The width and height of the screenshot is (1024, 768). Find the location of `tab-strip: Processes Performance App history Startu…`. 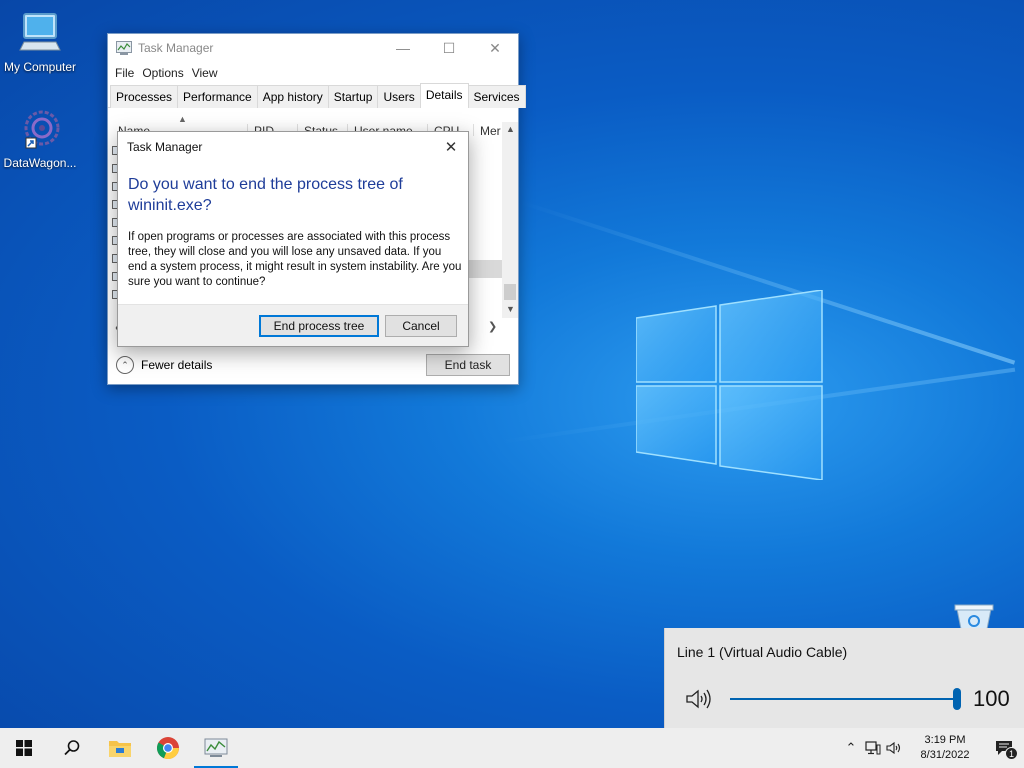

tab-strip: Processes Performance App history Startu… is located at coordinates (317, 95).